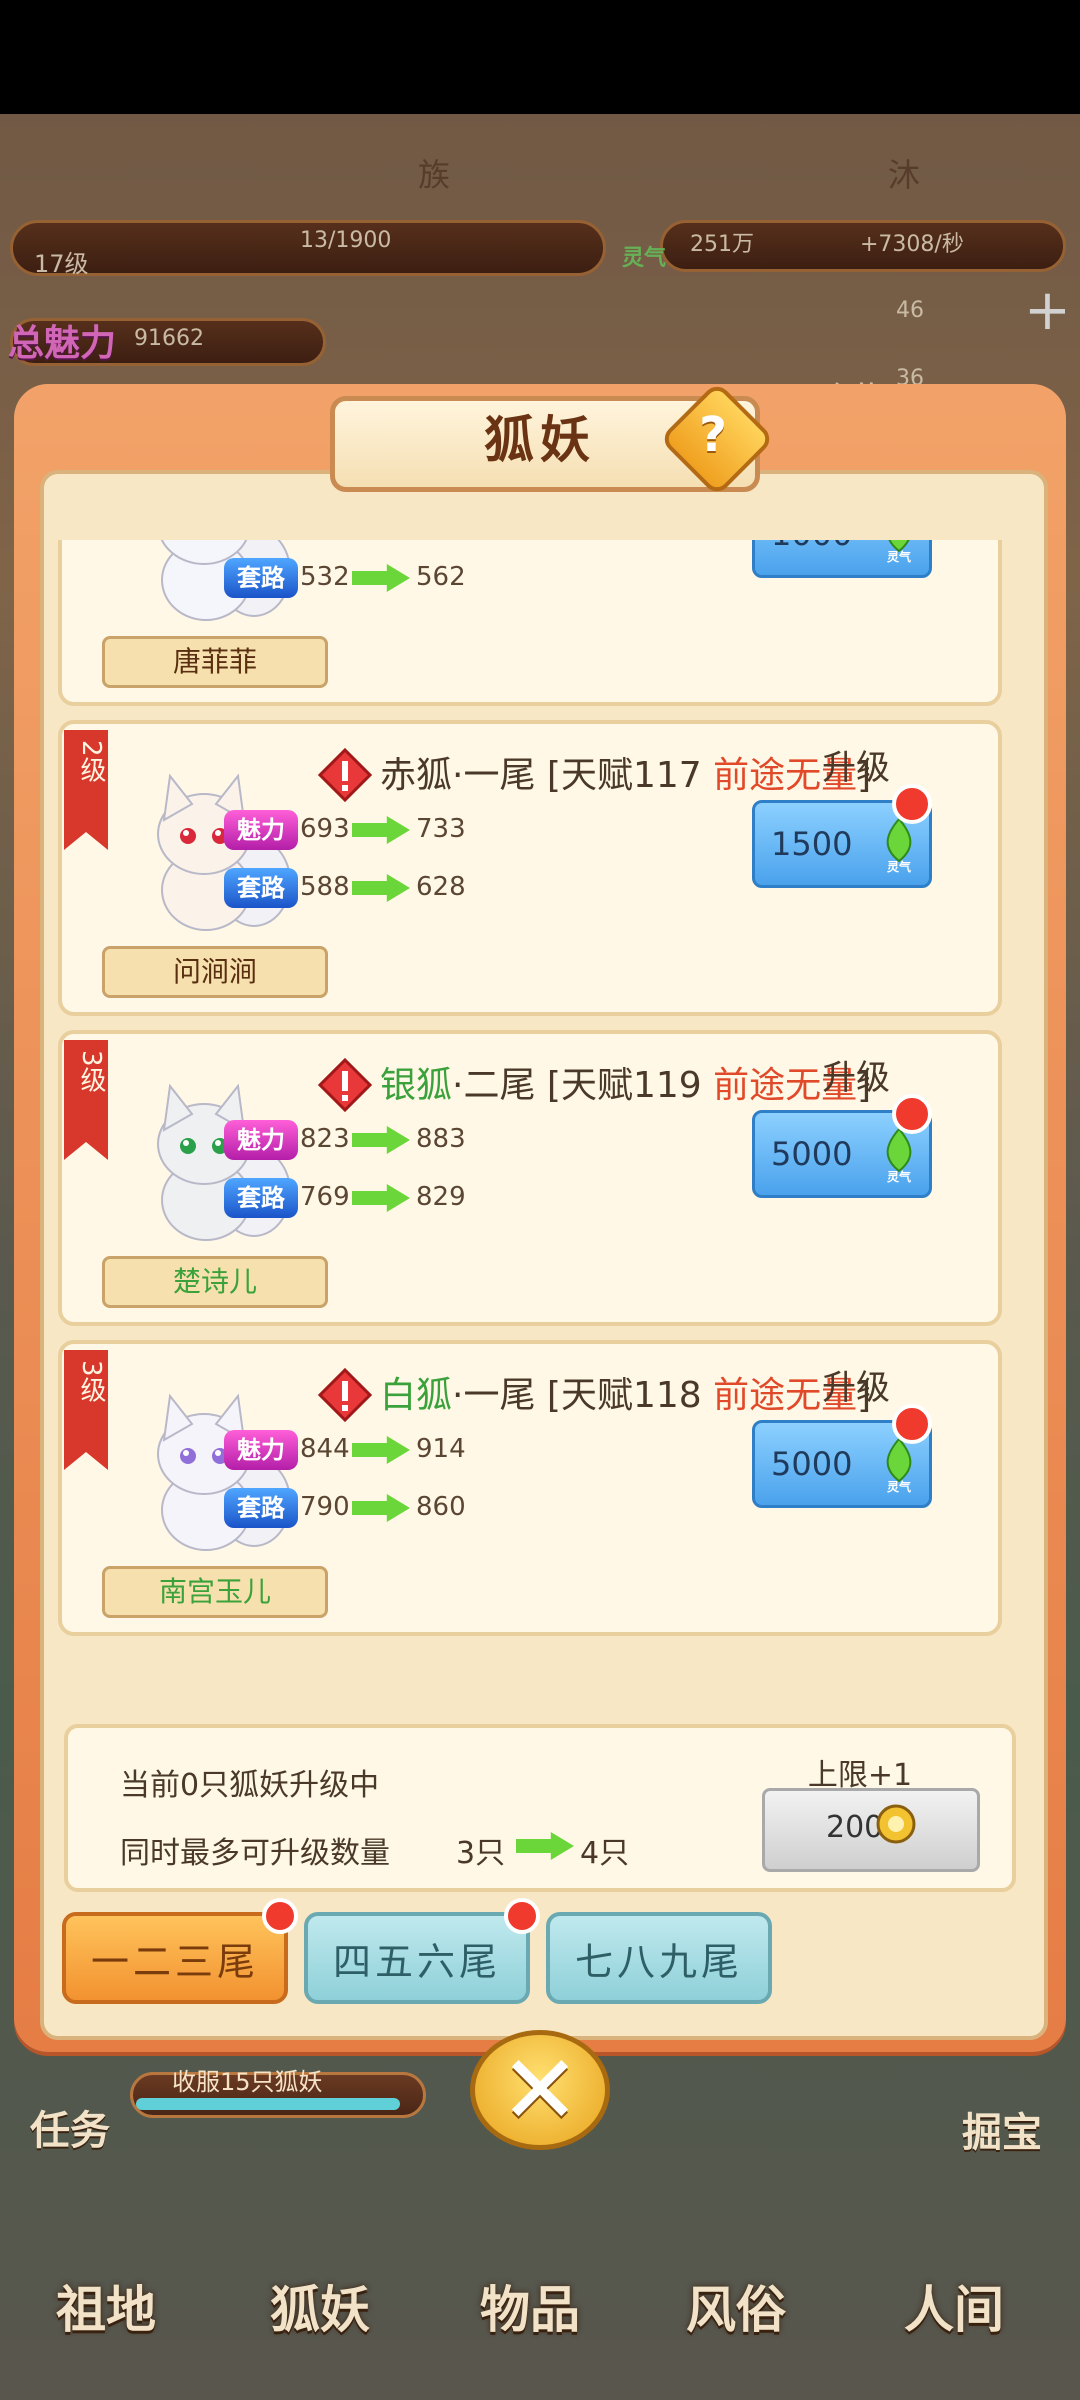 The height and width of the screenshot is (2400, 1080). I want to click on upgrade-cost: 1000, so click(811, 546).